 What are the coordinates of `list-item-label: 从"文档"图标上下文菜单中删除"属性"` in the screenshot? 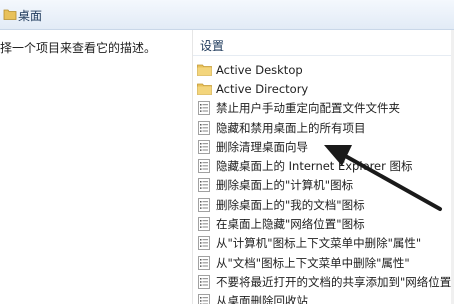 It's located at (313, 262).